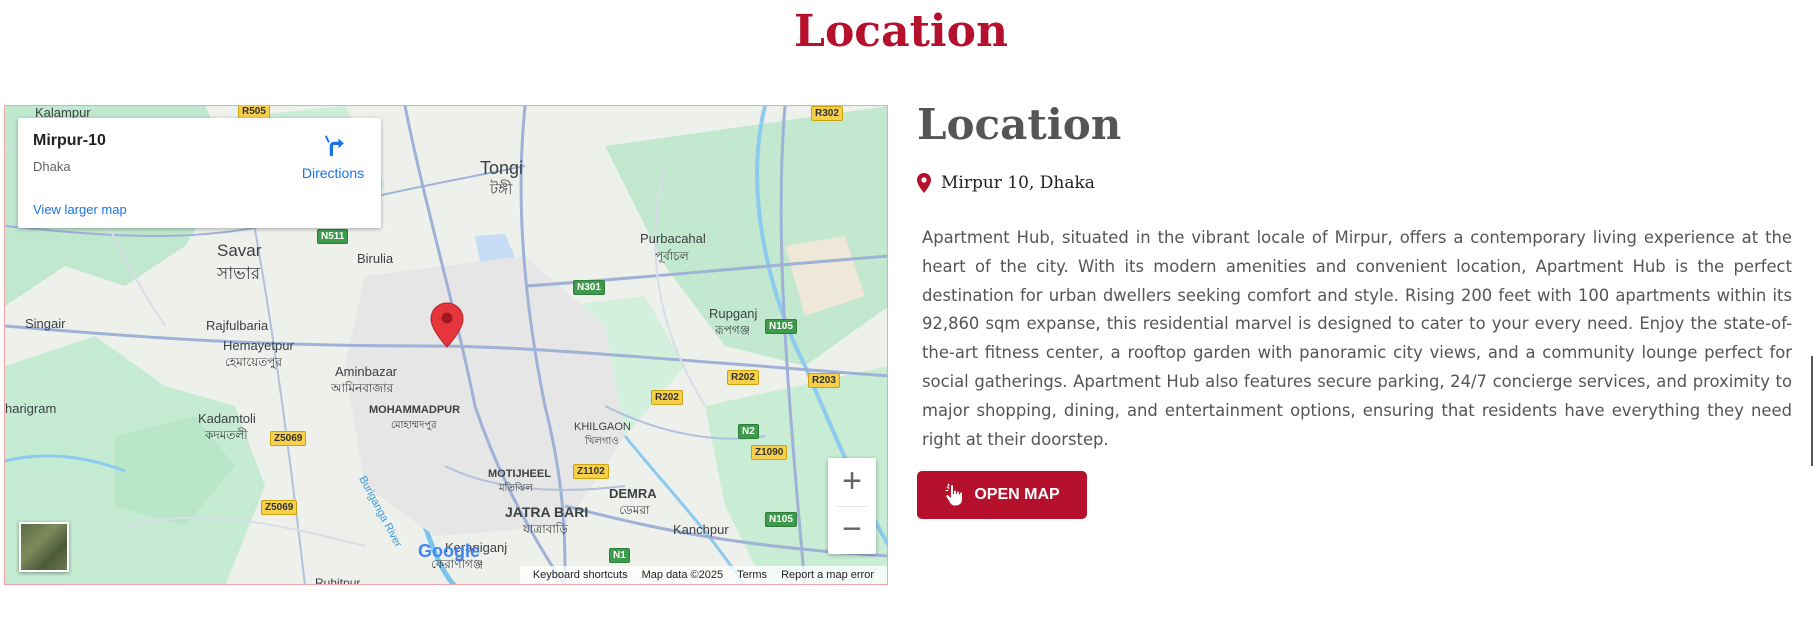 This screenshot has width=1813, height=617. I want to click on map-marker-icon, so click(924, 183).